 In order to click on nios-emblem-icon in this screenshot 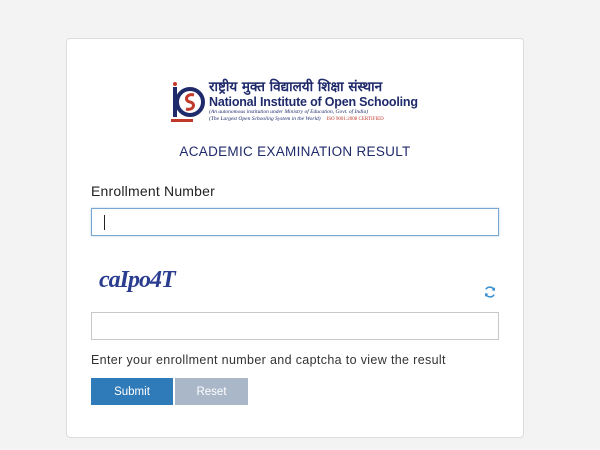, I will do `click(188, 102)`.